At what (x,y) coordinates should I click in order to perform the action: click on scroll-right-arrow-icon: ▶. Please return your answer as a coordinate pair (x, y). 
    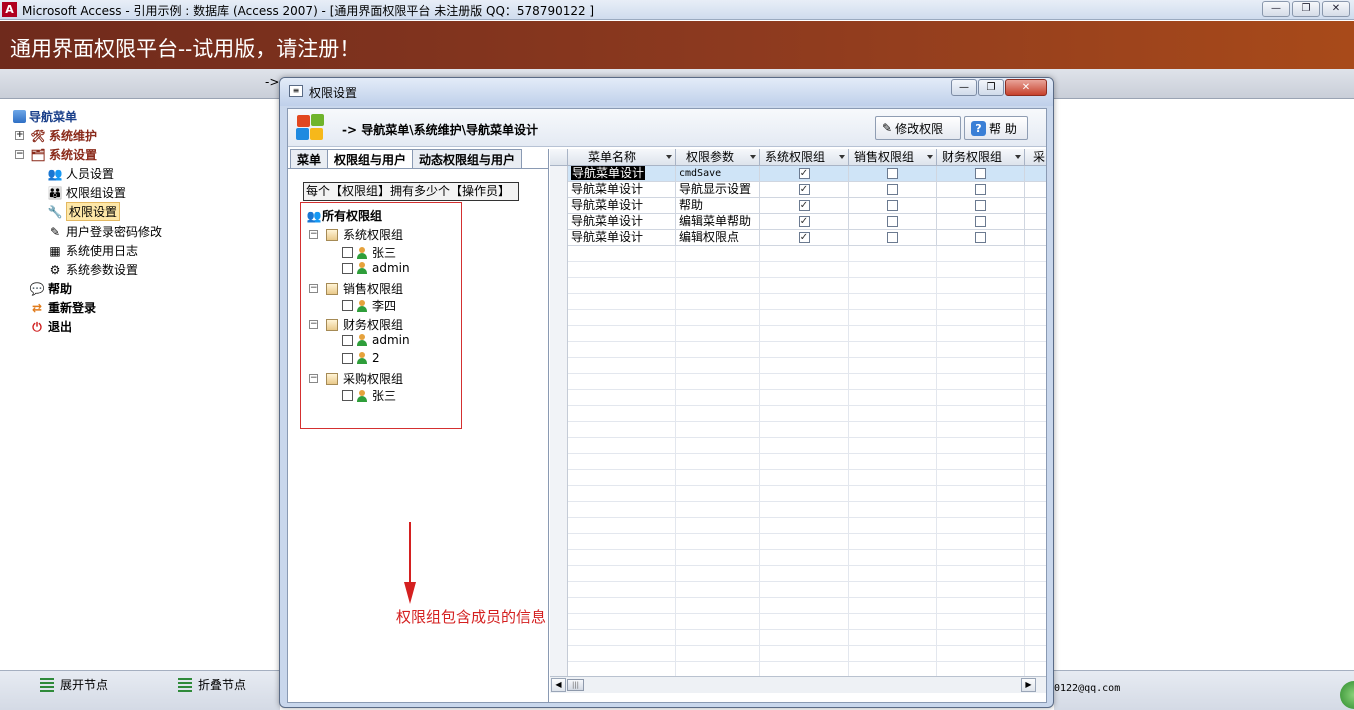
    Looking at the image, I should click on (1028, 685).